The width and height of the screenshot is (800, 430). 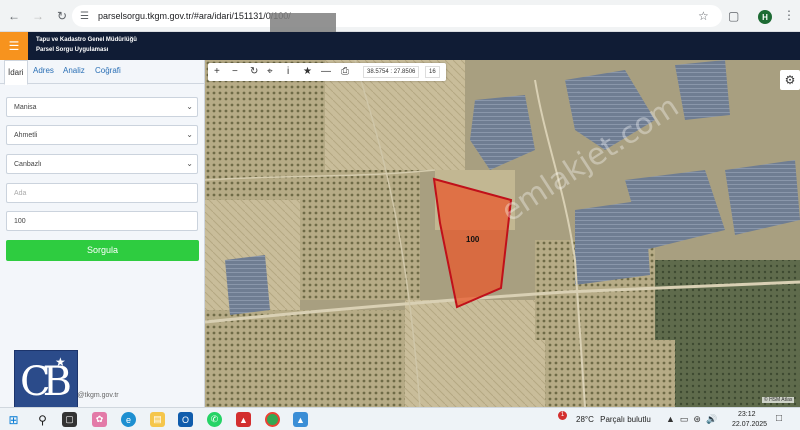 What do you see at coordinates (749, 424) in the screenshot?
I see `clock-date: 22.07.2025` at bounding box center [749, 424].